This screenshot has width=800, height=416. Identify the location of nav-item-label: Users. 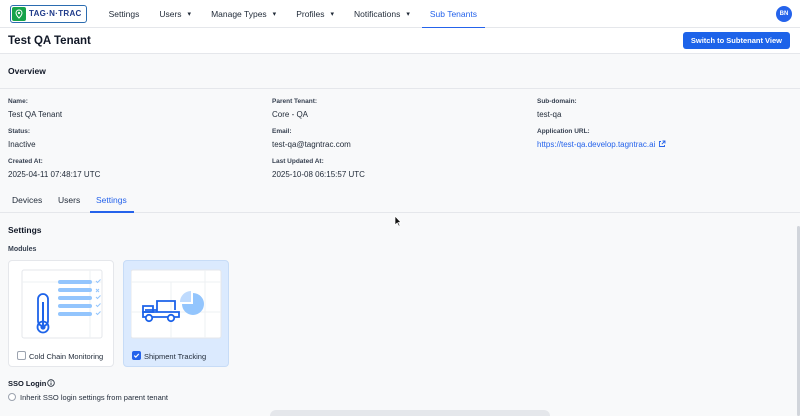
(170, 13).